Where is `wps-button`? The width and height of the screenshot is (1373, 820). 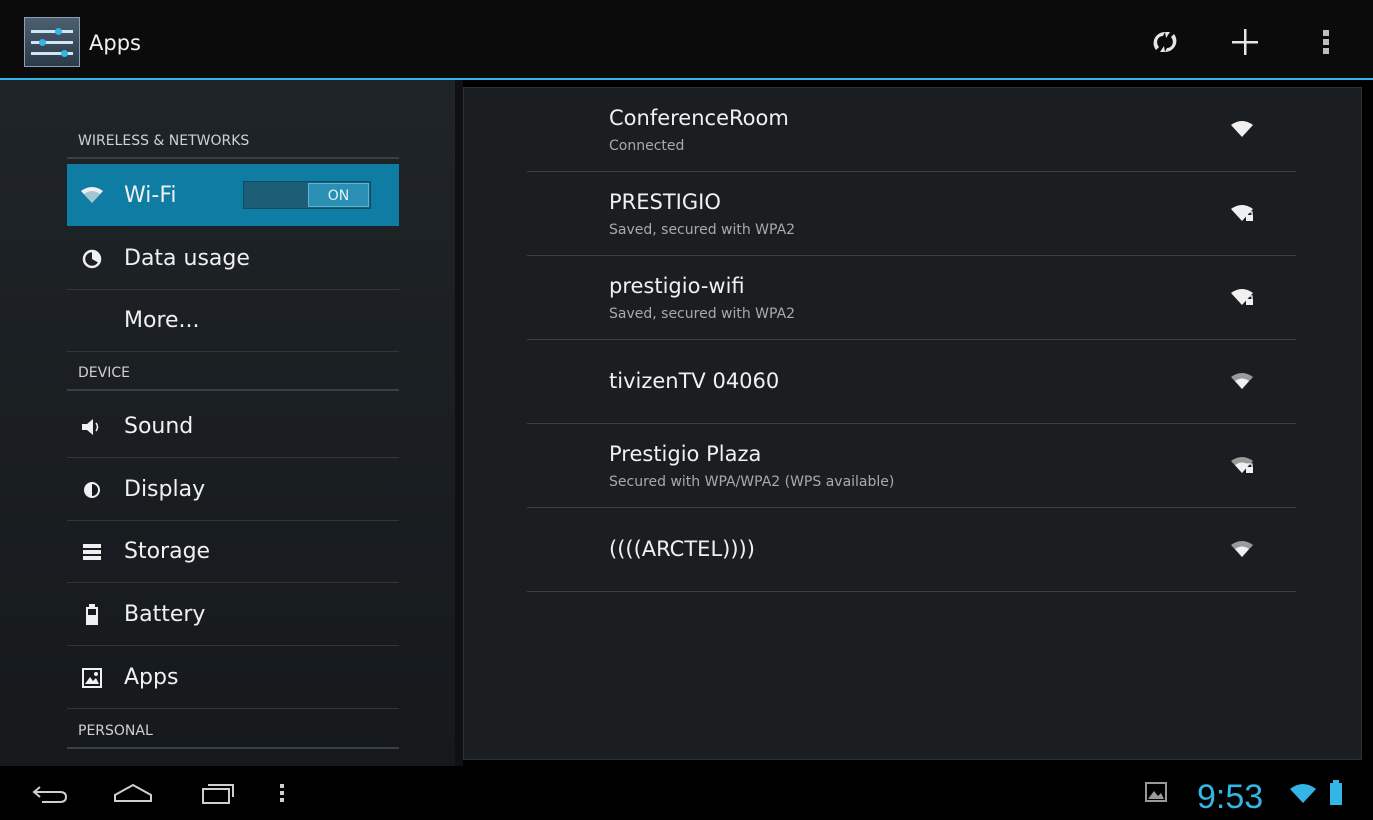 wps-button is located at coordinates (1165, 42).